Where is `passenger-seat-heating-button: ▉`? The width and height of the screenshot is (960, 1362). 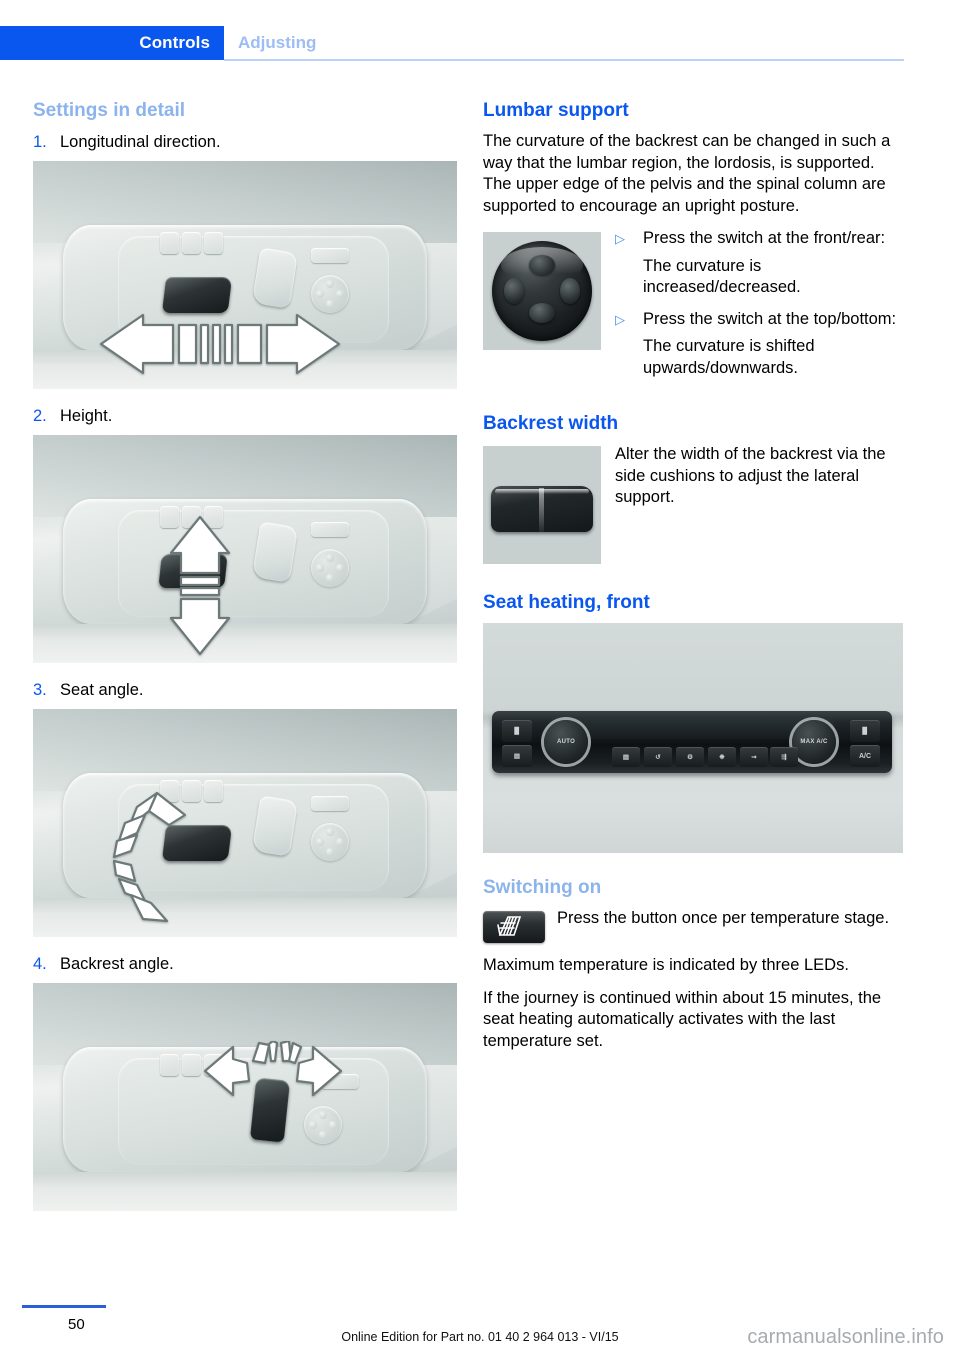 passenger-seat-heating-button: ▉ is located at coordinates (865, 731).